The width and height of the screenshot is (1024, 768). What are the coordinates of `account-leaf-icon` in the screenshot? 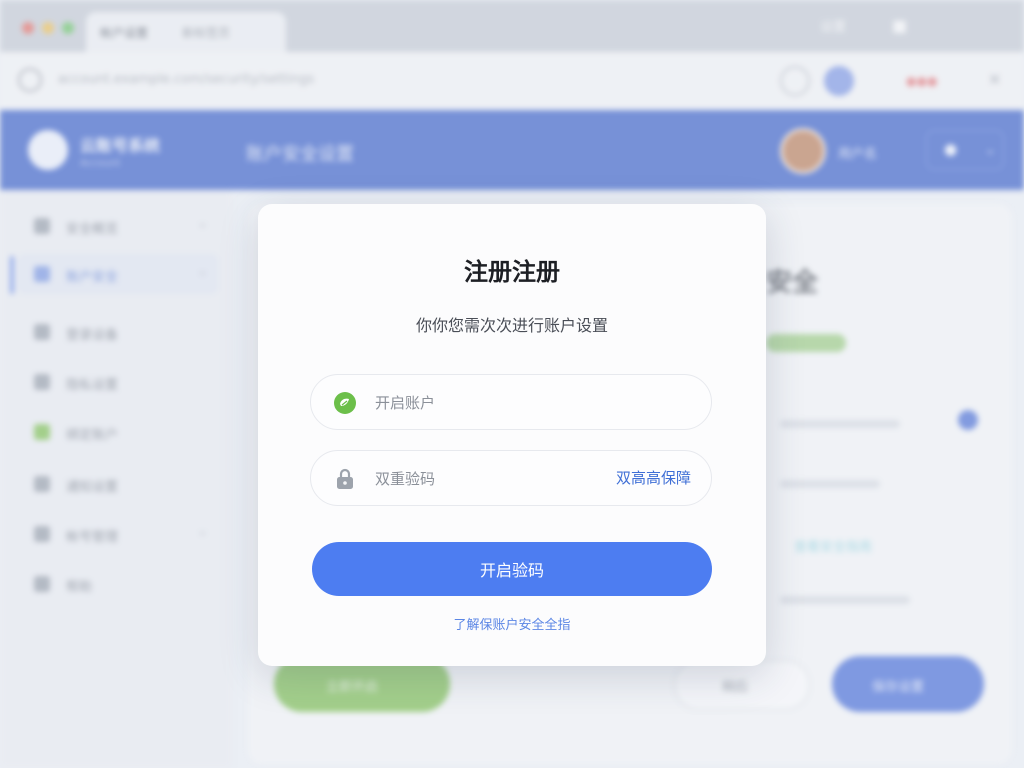 It's located at (345, 403).